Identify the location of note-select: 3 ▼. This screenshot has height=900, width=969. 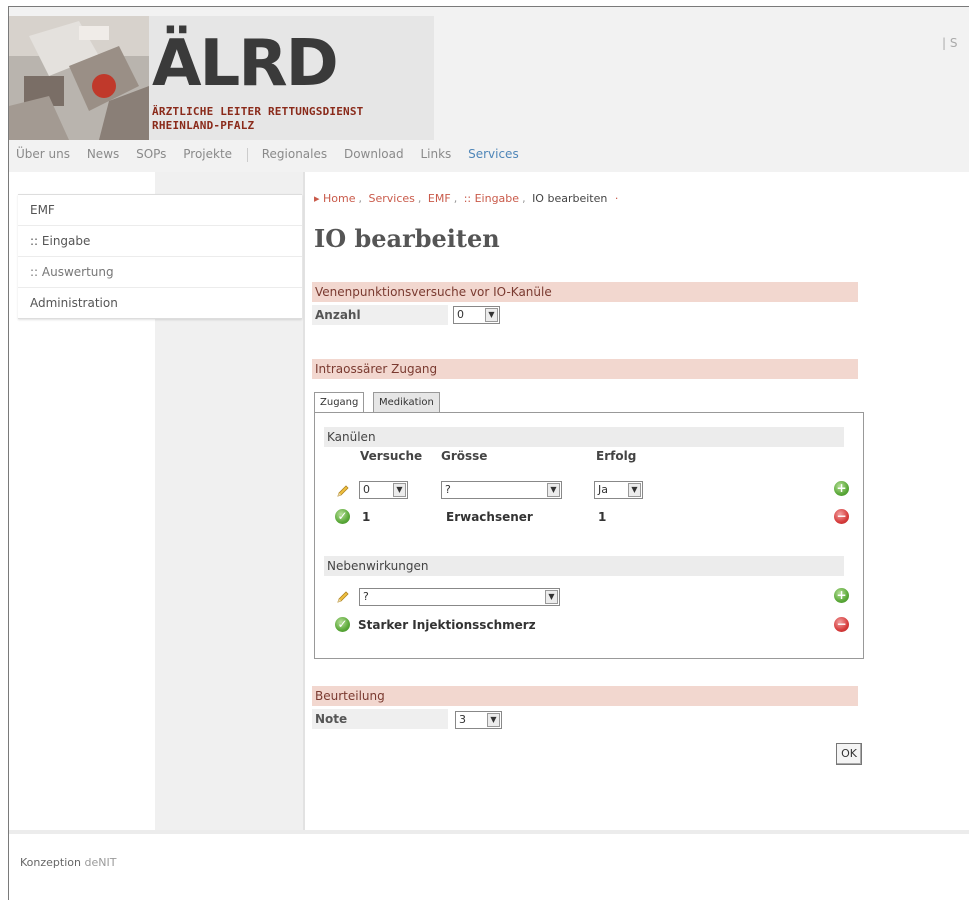
(478, 720).